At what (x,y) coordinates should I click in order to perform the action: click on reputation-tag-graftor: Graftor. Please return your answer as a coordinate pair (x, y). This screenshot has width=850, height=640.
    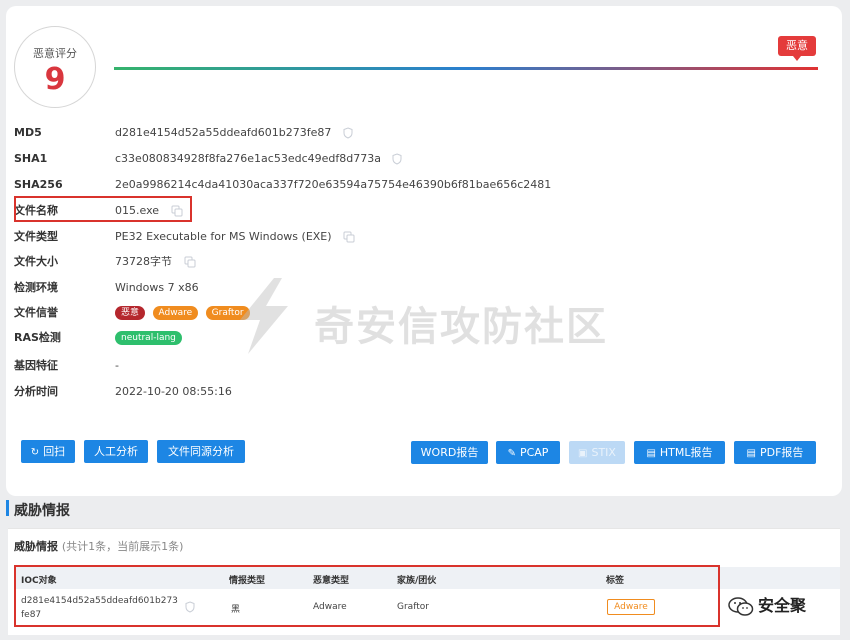
    Looking at the image, I should click on (227, 313).